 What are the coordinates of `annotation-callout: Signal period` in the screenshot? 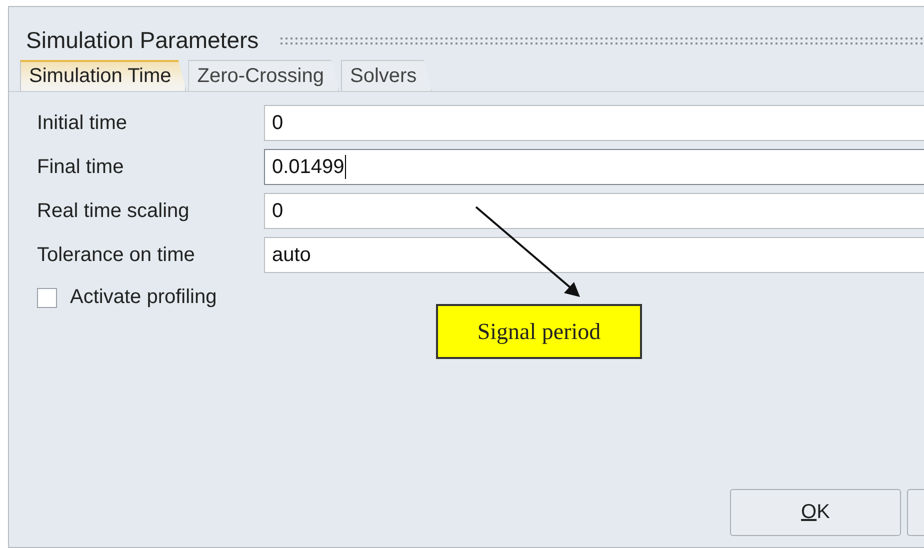 It's located at (539, 331).